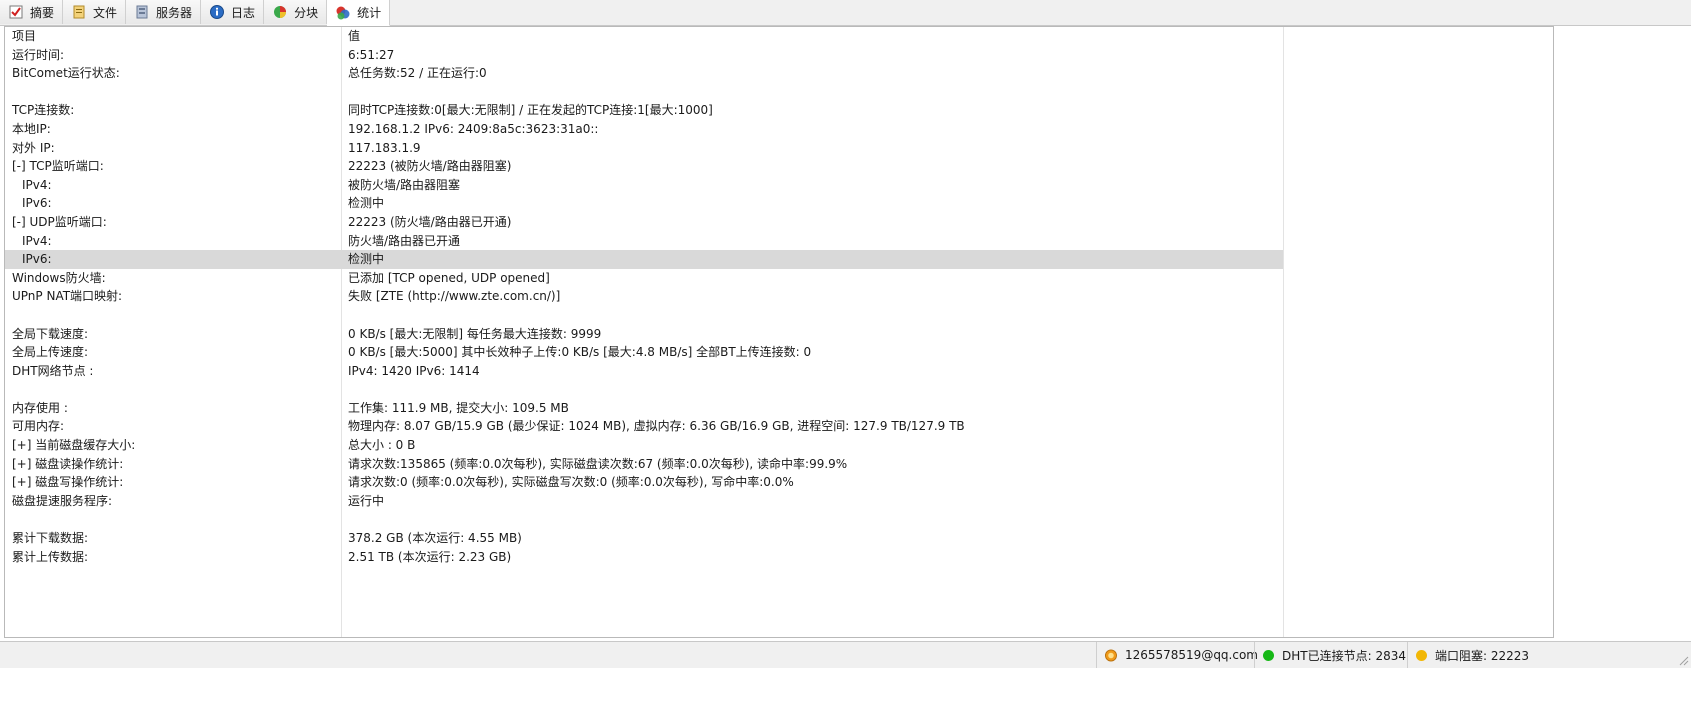  I want to click on info-icon, so click(217, 12).